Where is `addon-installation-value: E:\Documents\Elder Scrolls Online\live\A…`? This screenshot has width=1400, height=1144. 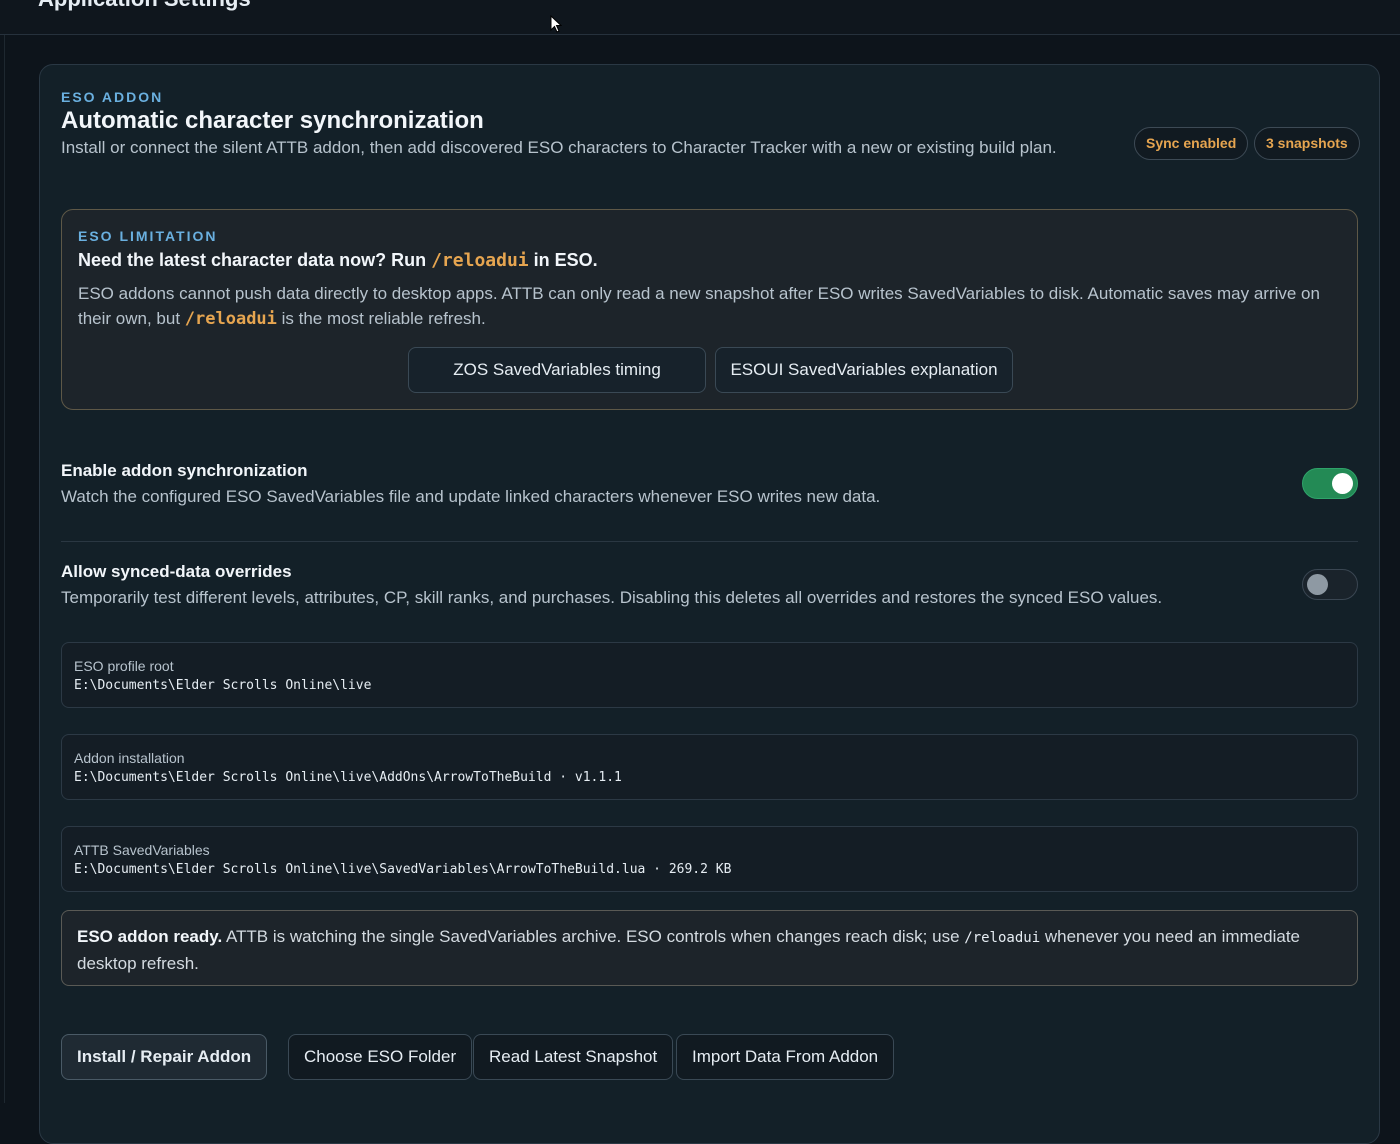 addon-installation-value: E:\Documents\Elder Scrolls Online\live\A… is located at coordinates (348, 777).